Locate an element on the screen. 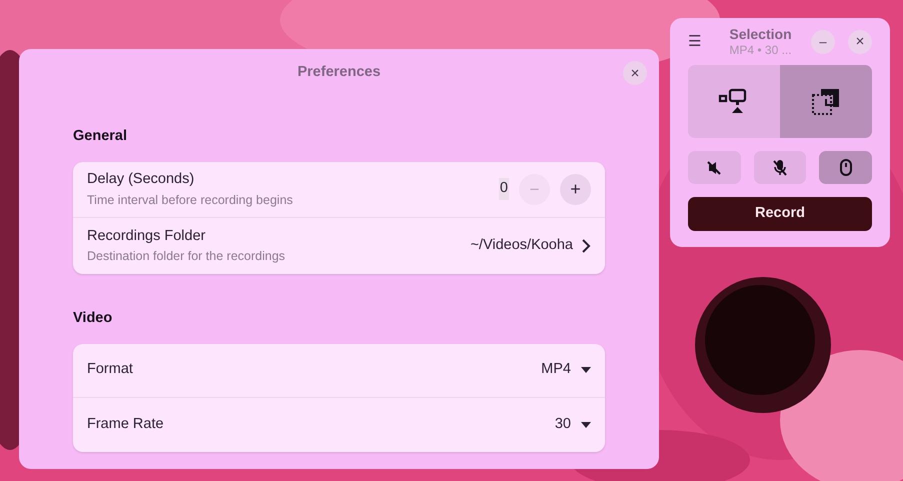  chevron-right-icon is located at coordinates (586, 245).